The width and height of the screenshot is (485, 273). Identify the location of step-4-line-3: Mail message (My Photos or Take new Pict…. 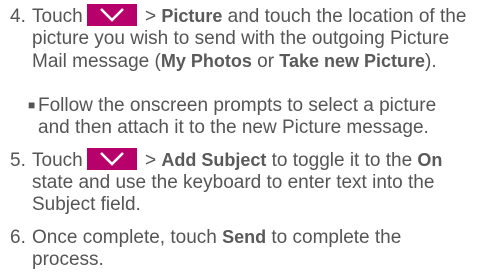
(234, 61).